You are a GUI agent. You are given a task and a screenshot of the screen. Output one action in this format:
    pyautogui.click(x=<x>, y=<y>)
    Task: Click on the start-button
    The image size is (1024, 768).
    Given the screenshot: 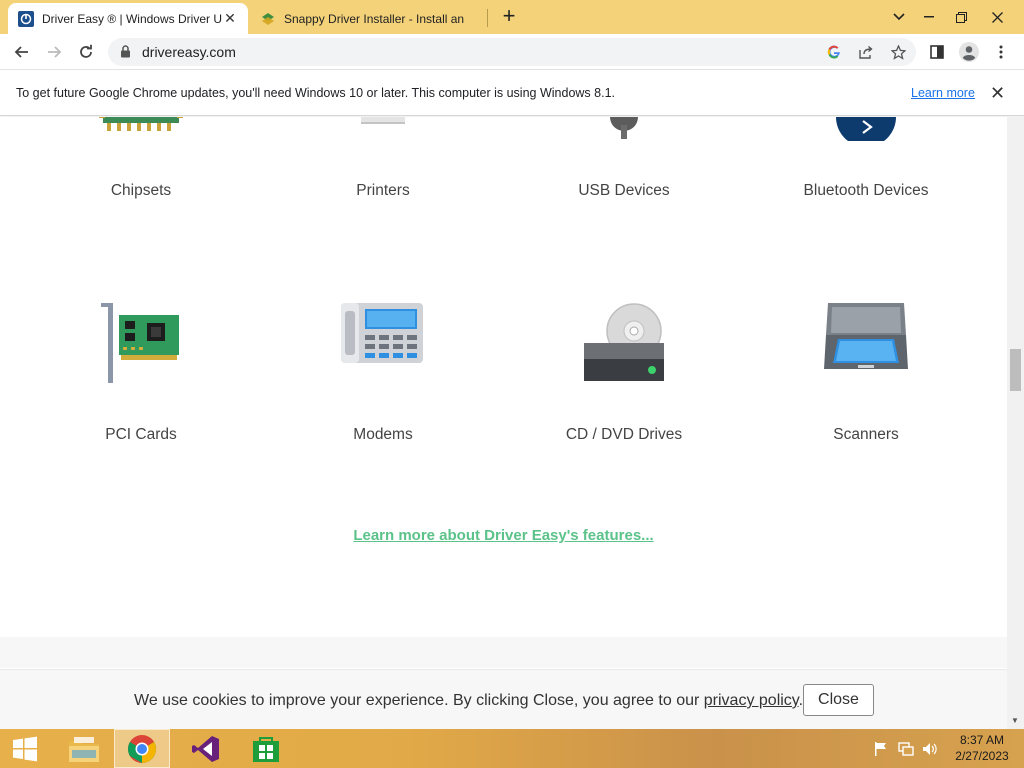 What is the action you would take?
    pyautogui.click(x=25, y=748)
    